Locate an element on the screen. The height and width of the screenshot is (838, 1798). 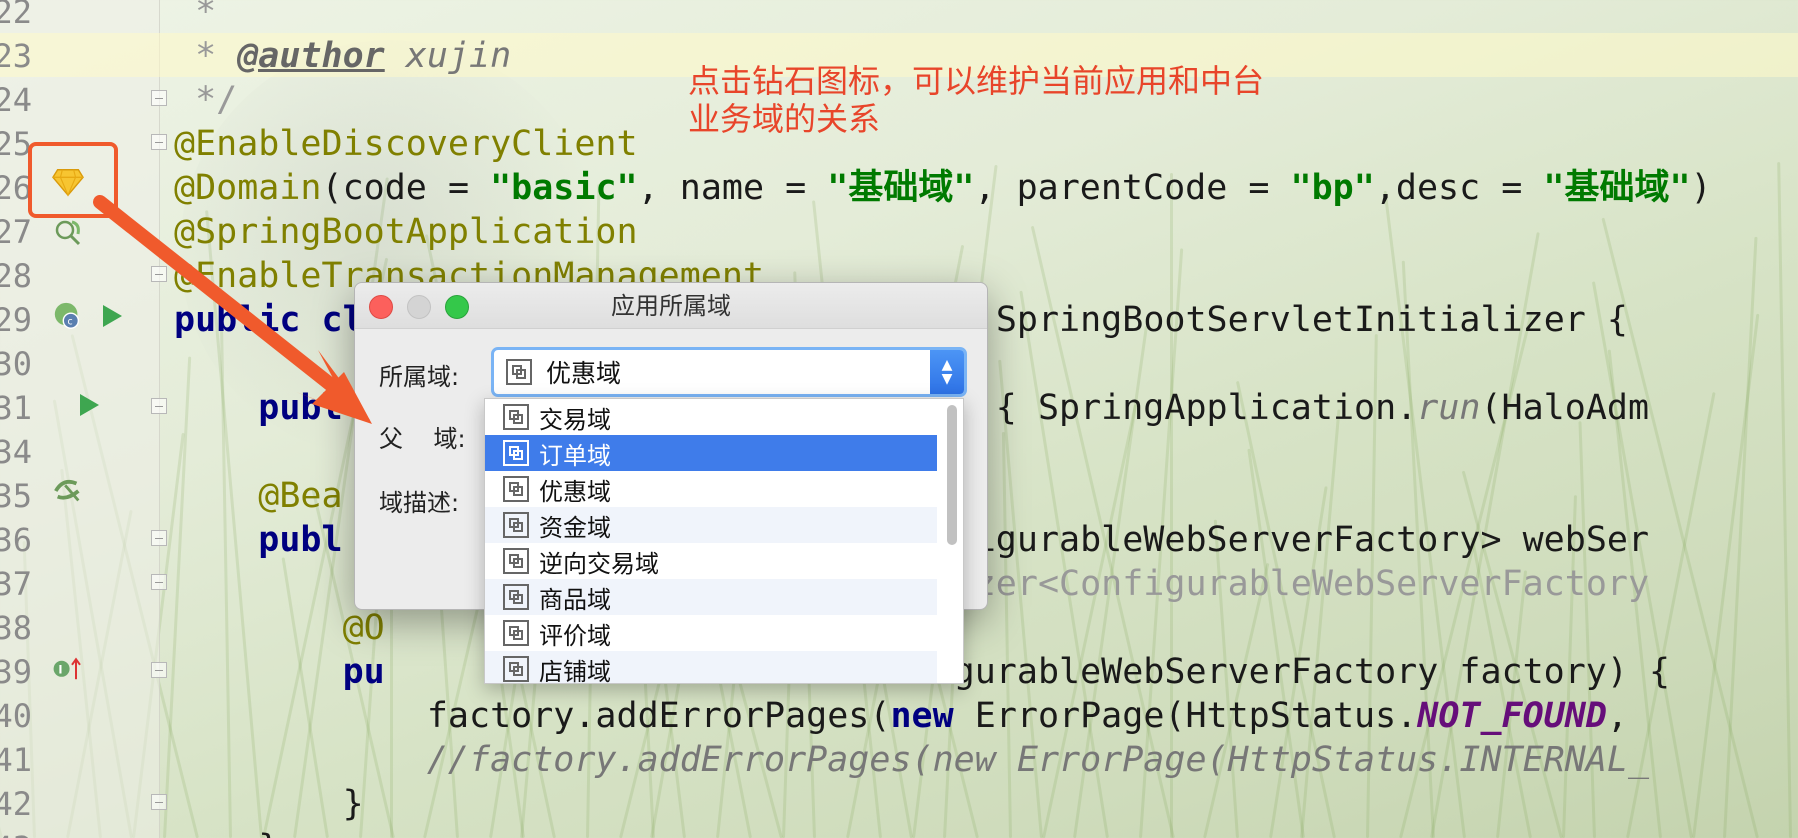
svg-text: c is located at coordinates (70, 321).